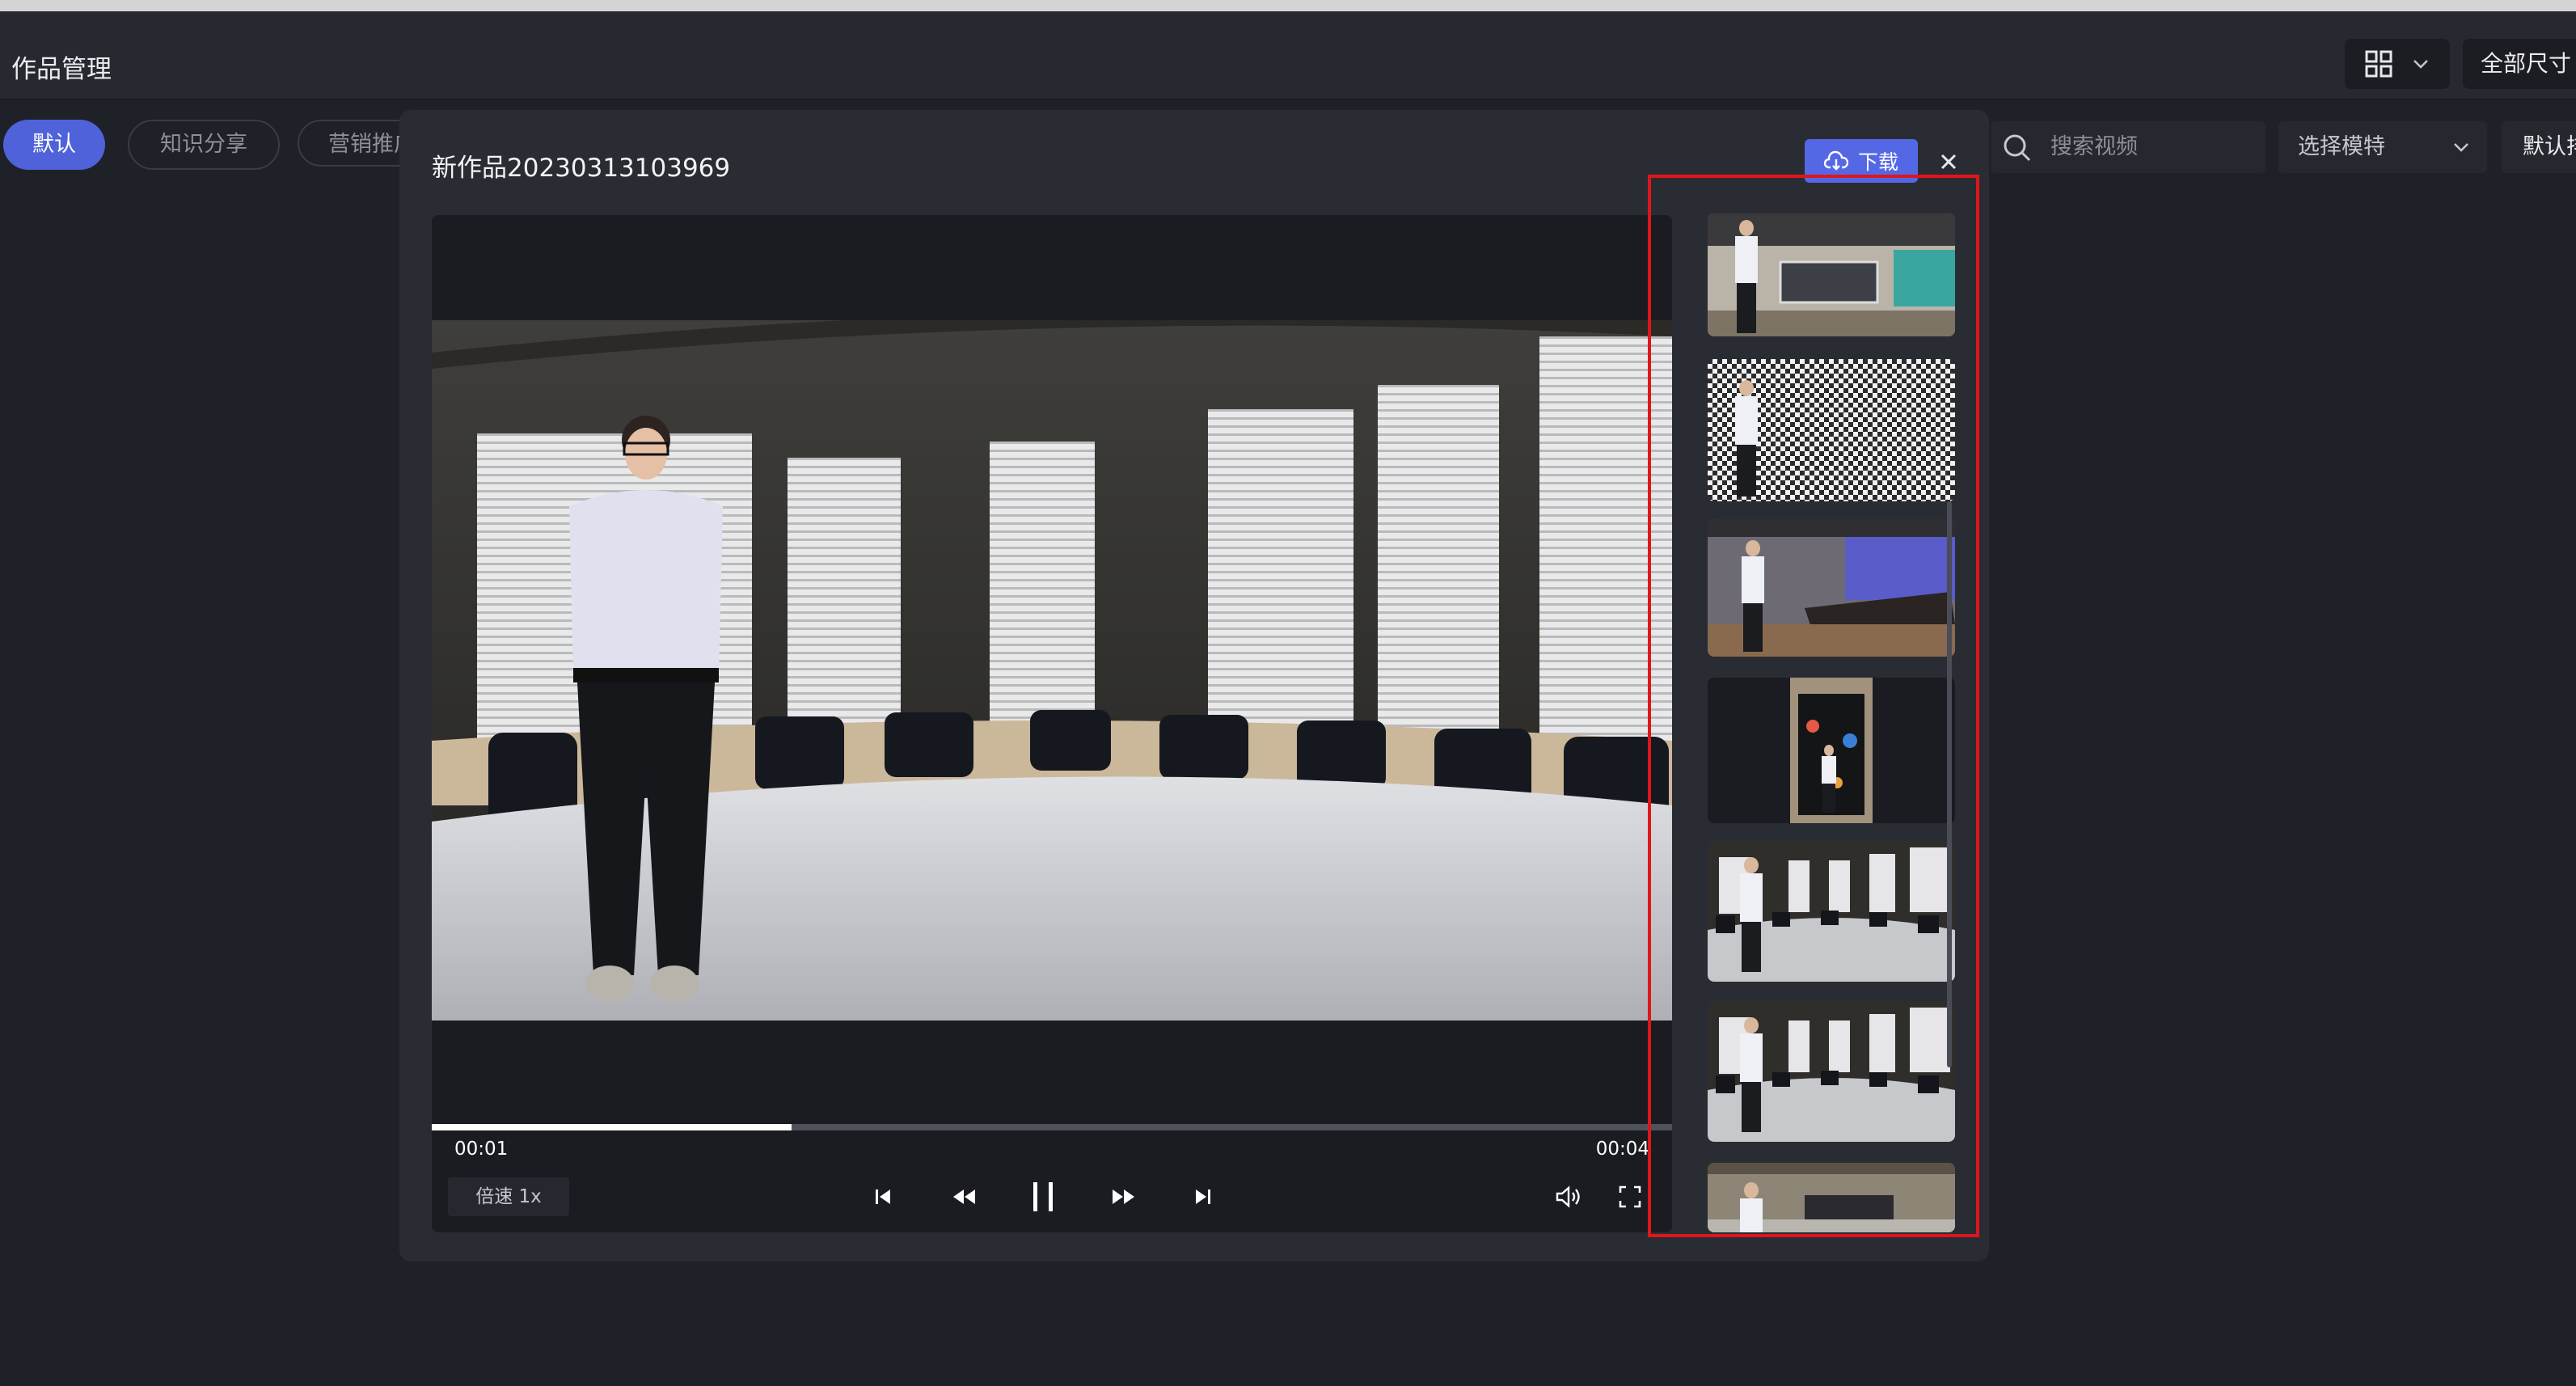  I want to click on rewind-button, so click(964, 1197).